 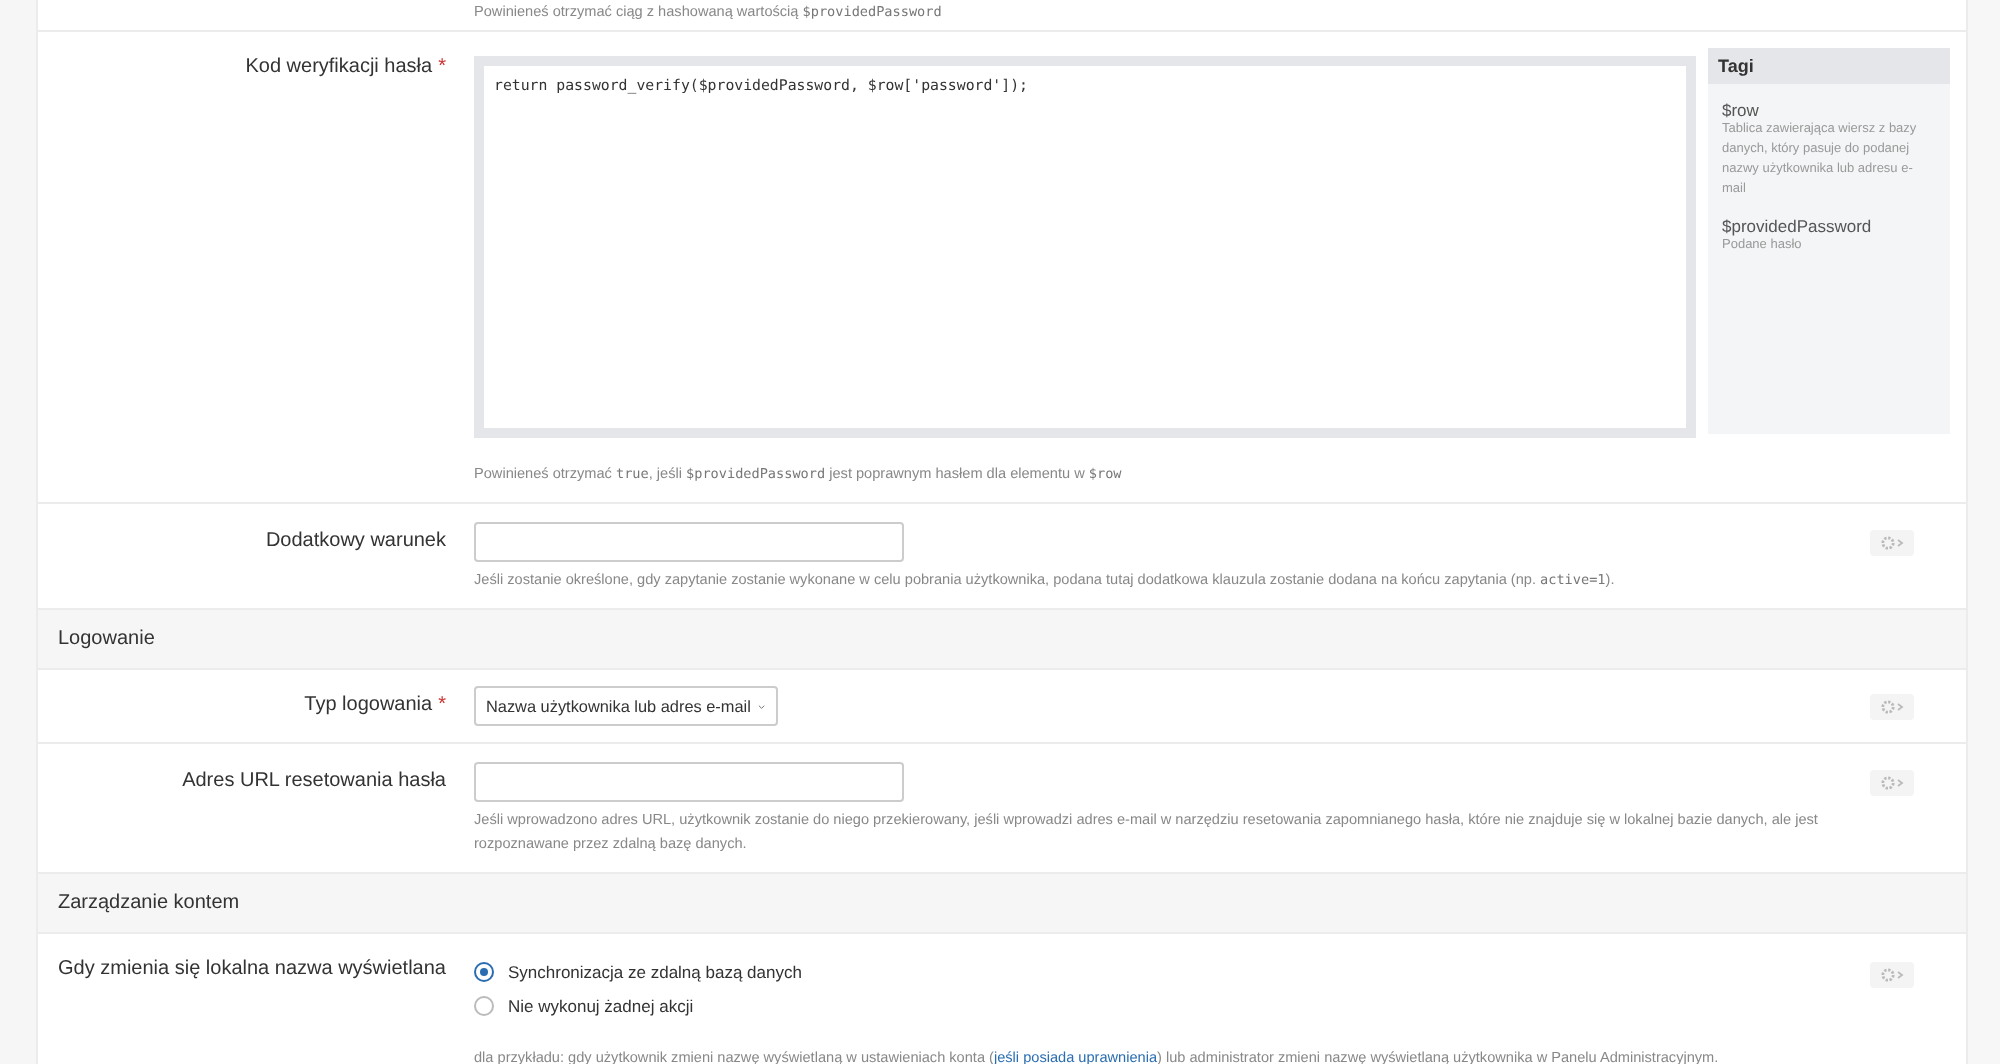 What do you see at coordinates (1002, 640) in the screenshot?
I see `section-header: Logowanie` at bounding box center [1002, 640].